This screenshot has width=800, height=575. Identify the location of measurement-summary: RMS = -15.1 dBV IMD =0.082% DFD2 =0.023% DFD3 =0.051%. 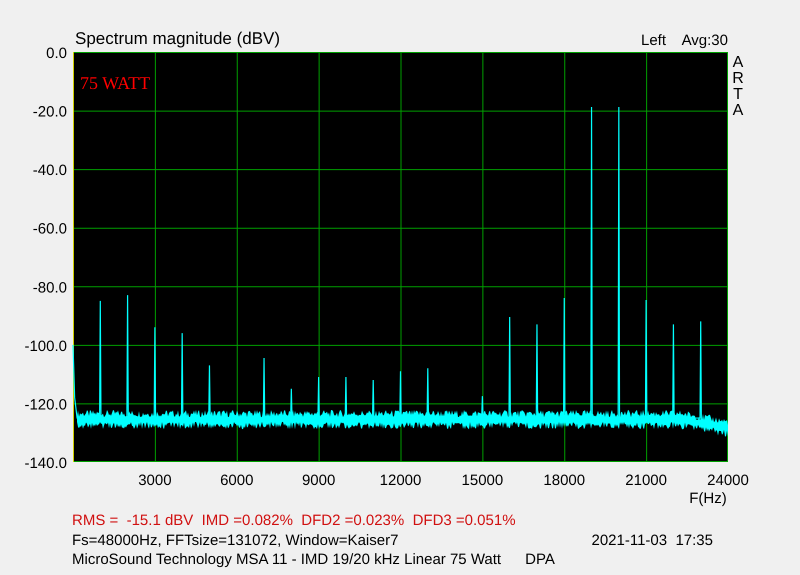
(294, 520).